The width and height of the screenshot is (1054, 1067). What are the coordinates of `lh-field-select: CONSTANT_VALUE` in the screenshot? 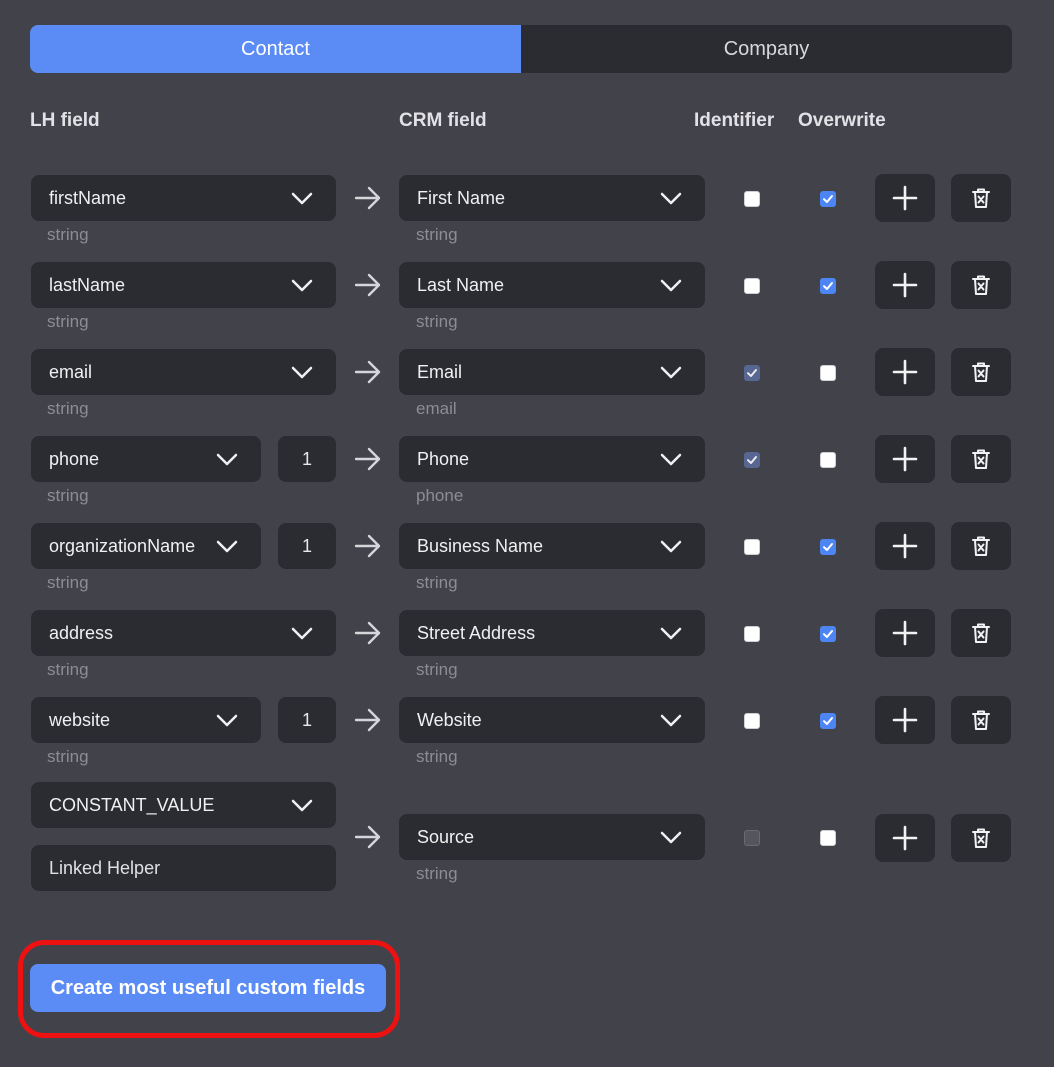 It's located at (183, 805).